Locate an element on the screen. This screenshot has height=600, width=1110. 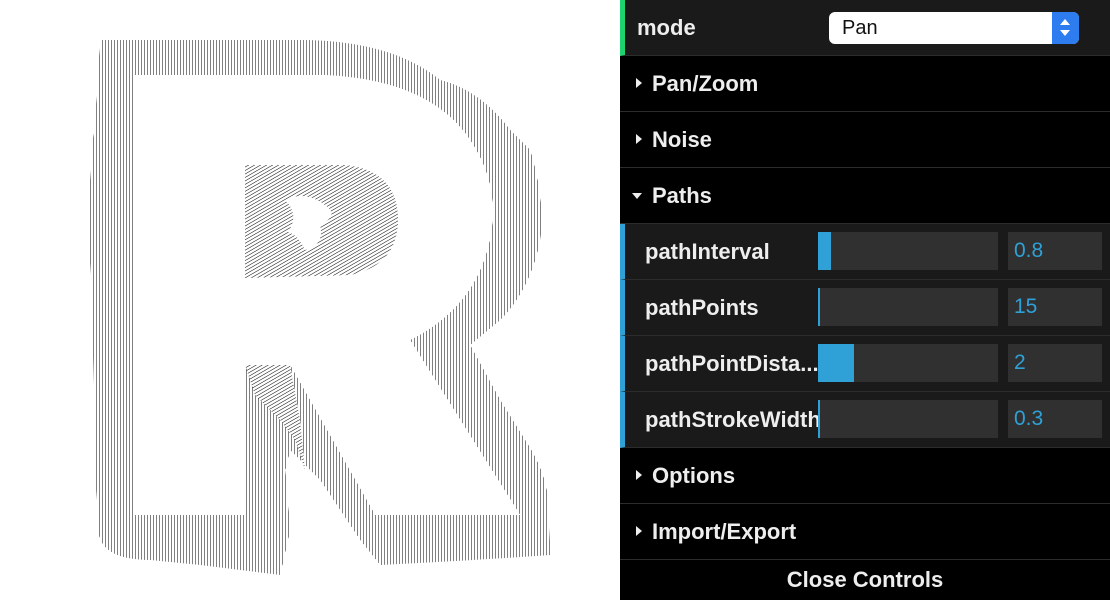
control-path-stroke-width: pathStrokeWidth 0.3 is located at coordinates (865, 420).